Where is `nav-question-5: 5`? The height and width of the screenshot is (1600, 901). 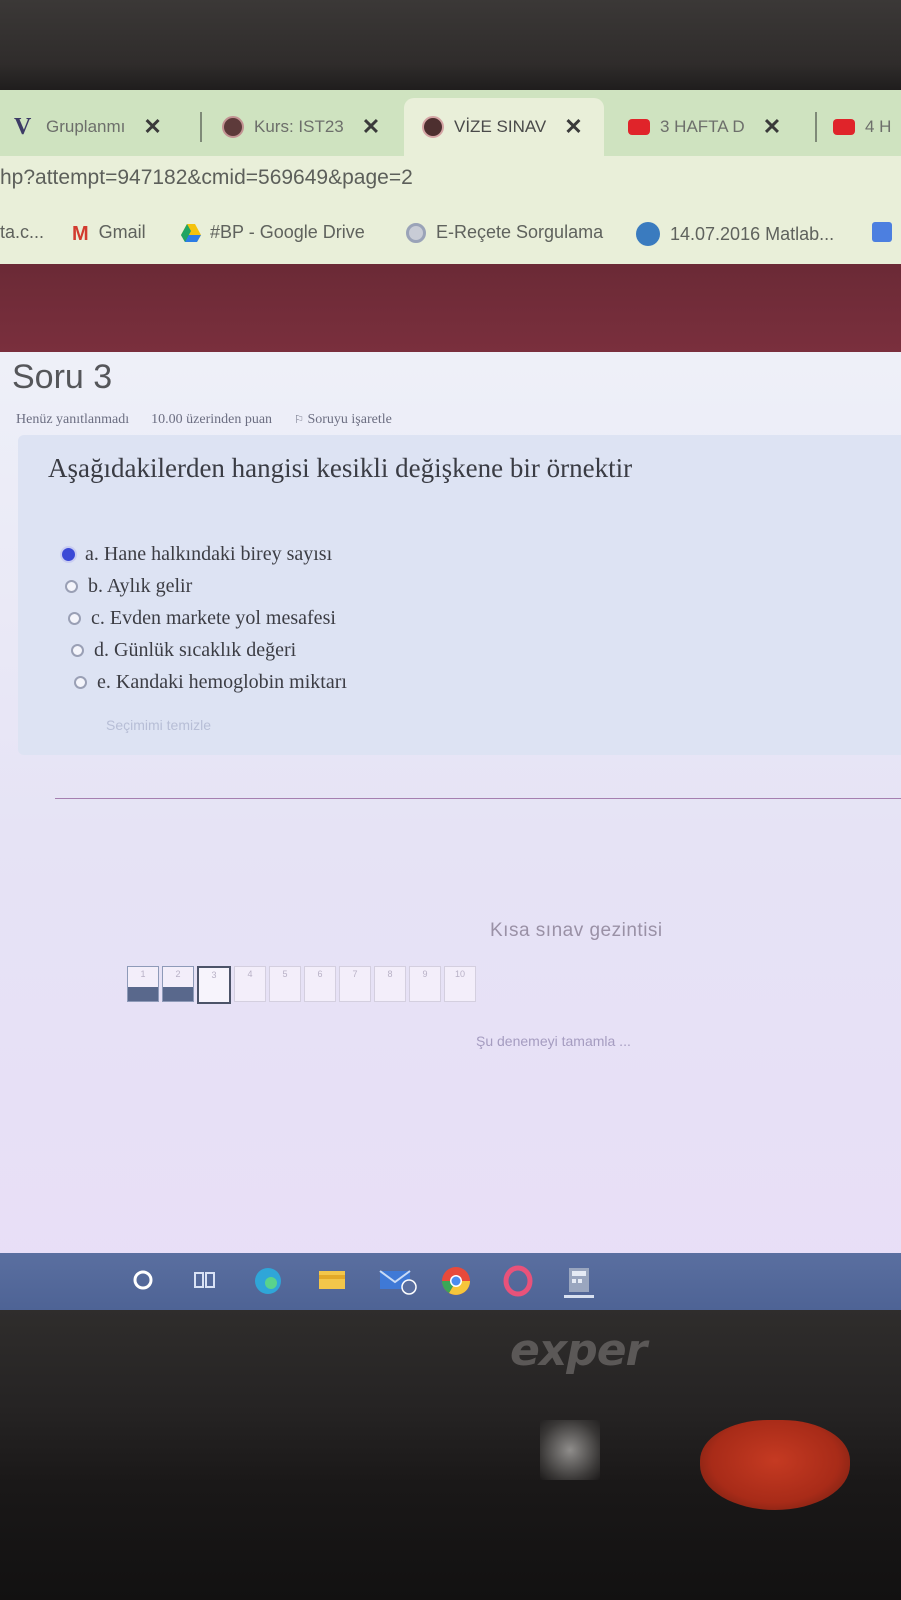 nav-question-5: 5 is located at coordinates (285, 984).